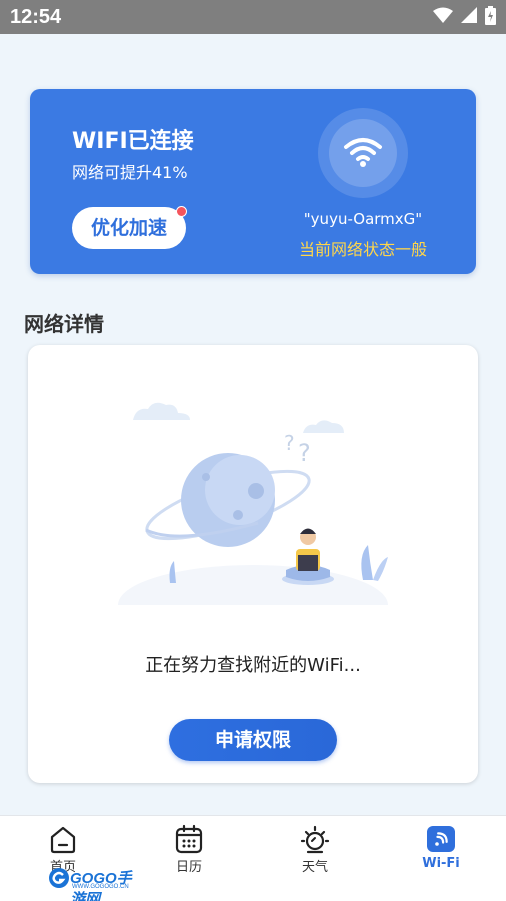  What do you see at coordinates (362, 249) in the screenshot?
I see `network-status-text: 当前网络状态一般` at bounding box center [362, 249].